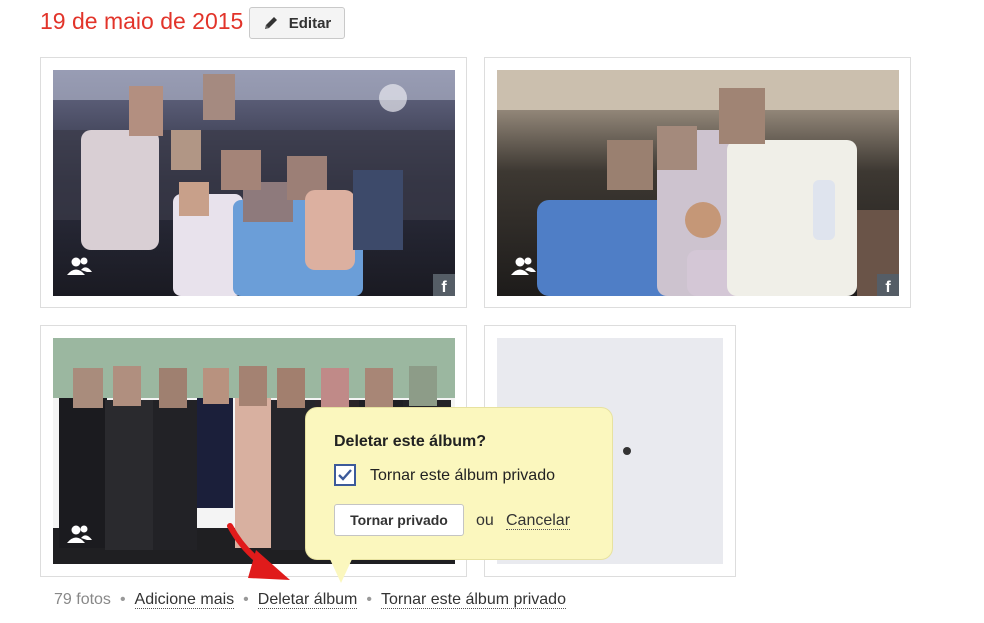 This screenshot has width=984, height=623. Describe the element at coordinates (462, 476) in the screenshot. I see `private-checkbox-label: Tornar este álbum privado` at that location.